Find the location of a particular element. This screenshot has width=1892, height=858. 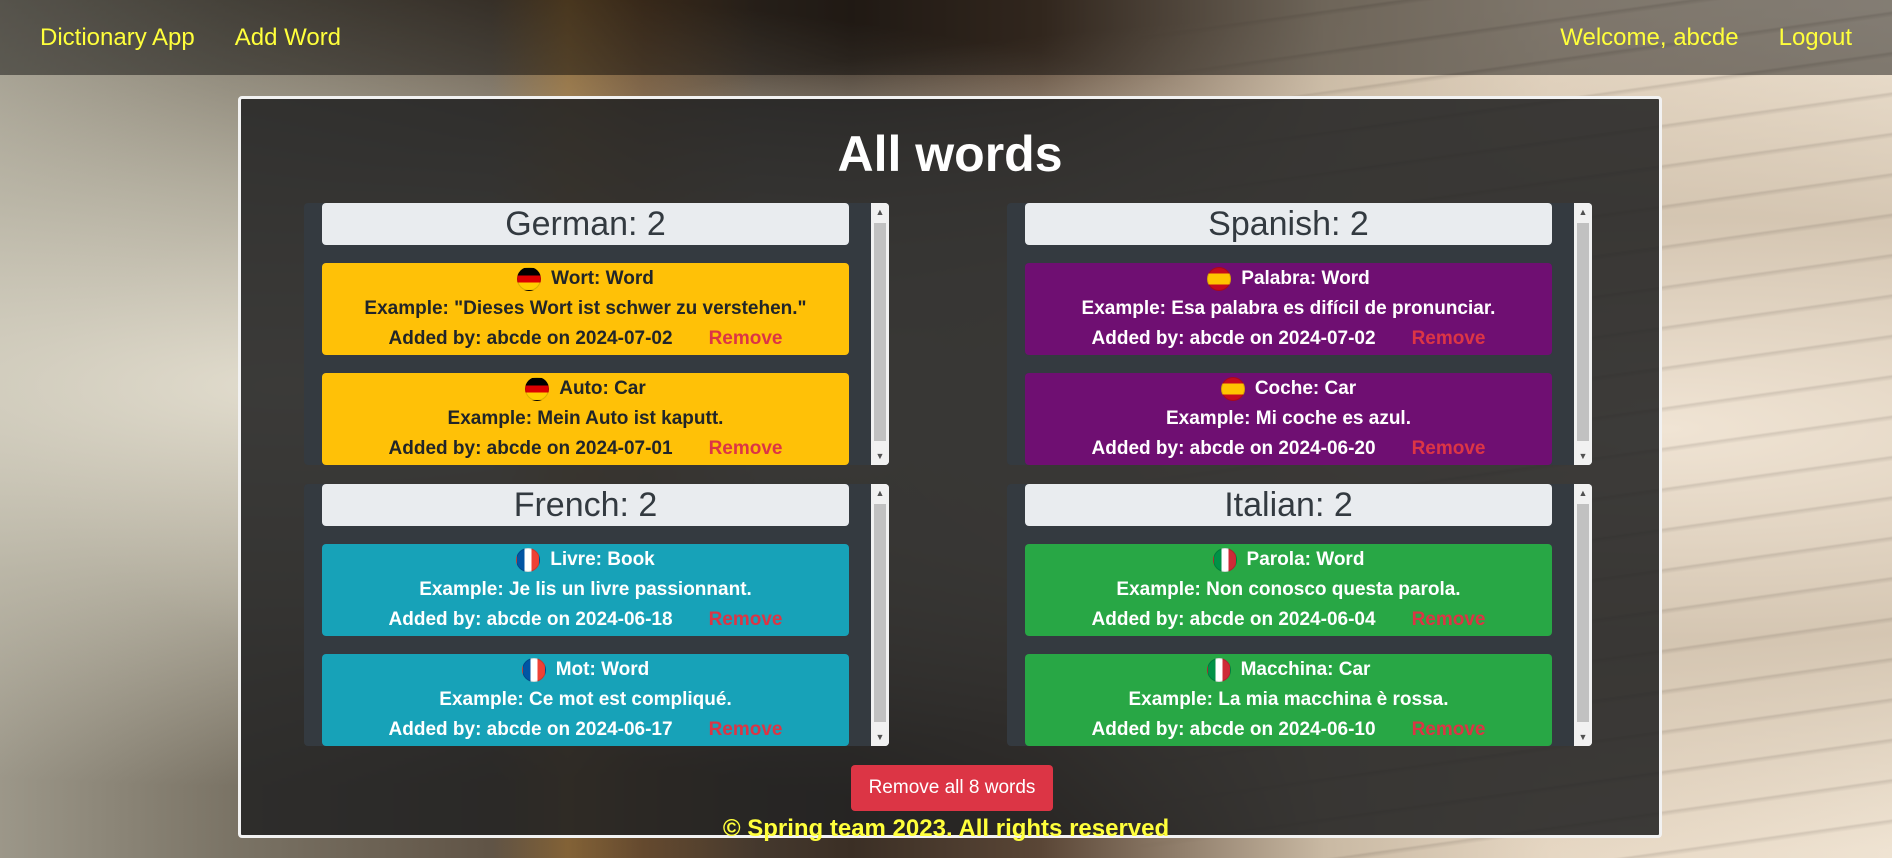

word-example: Example: La mia macchina è rossa. is located at coordinates (1288, 699).